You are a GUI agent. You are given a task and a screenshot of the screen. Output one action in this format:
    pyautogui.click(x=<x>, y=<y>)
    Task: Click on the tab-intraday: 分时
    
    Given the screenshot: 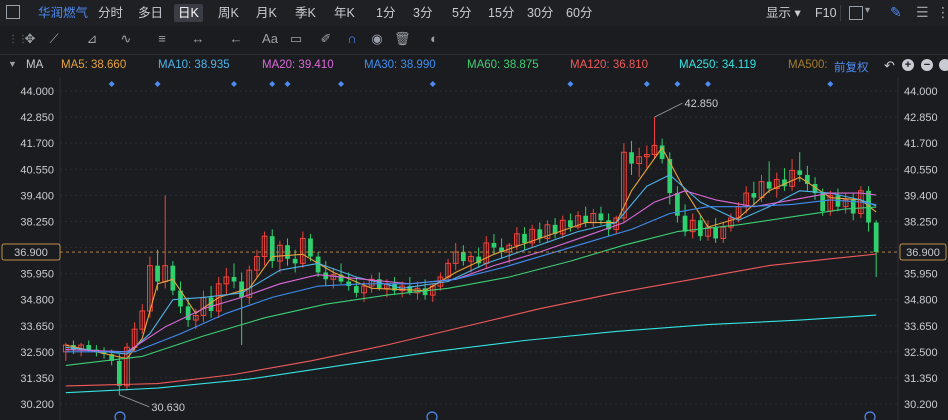 What is the action you would take?
    pyautogui.click(x=110, y=13)
    